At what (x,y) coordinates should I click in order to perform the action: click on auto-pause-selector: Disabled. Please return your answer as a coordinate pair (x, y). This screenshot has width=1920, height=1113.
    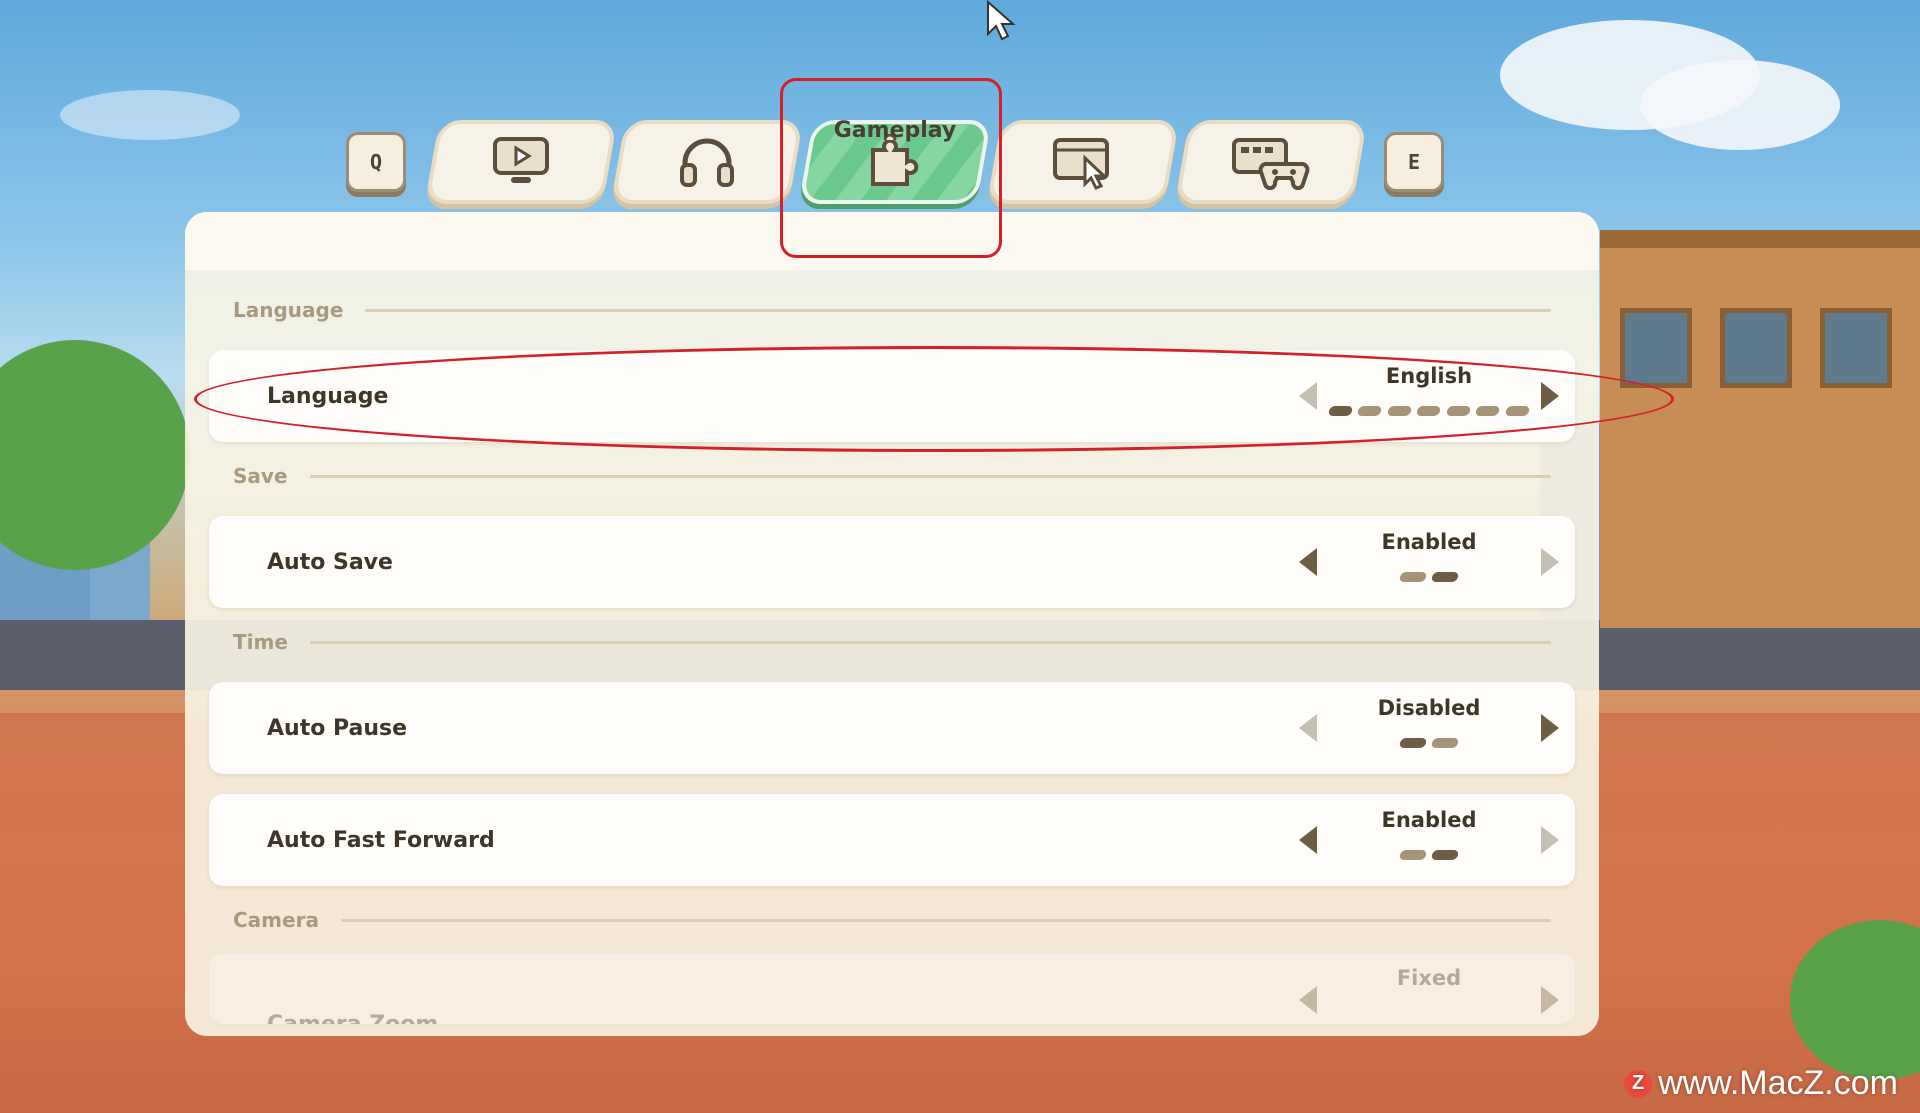
    Looking at the image, I should click on (1429, 728).